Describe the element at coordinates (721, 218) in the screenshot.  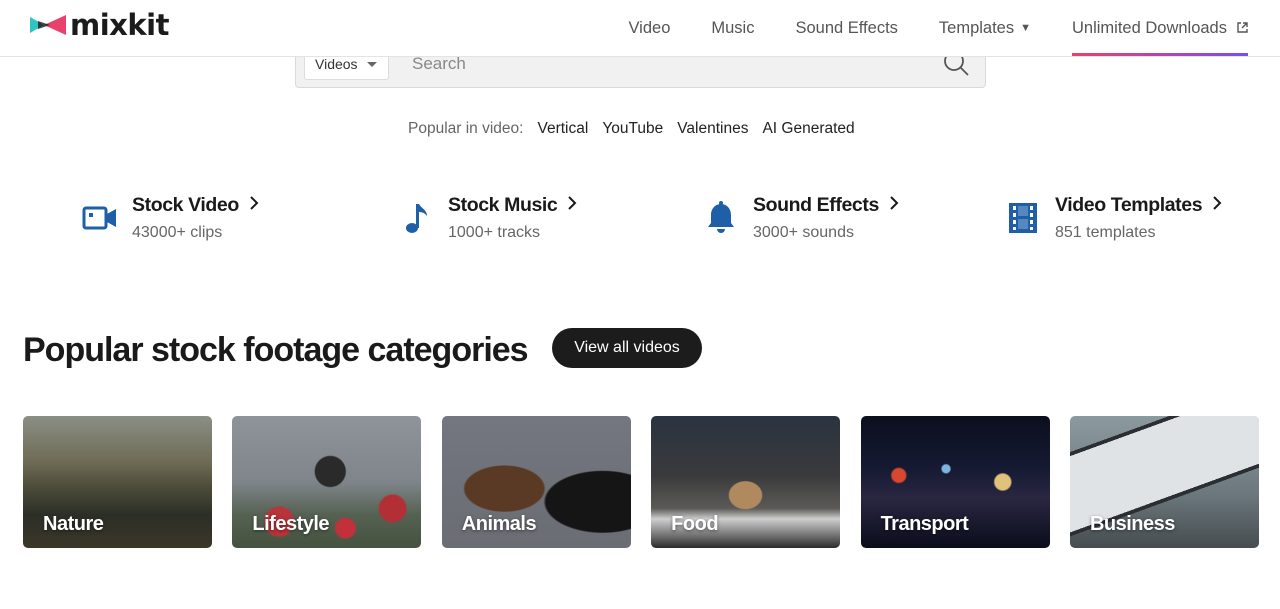
I see `bell-icon` at that location.